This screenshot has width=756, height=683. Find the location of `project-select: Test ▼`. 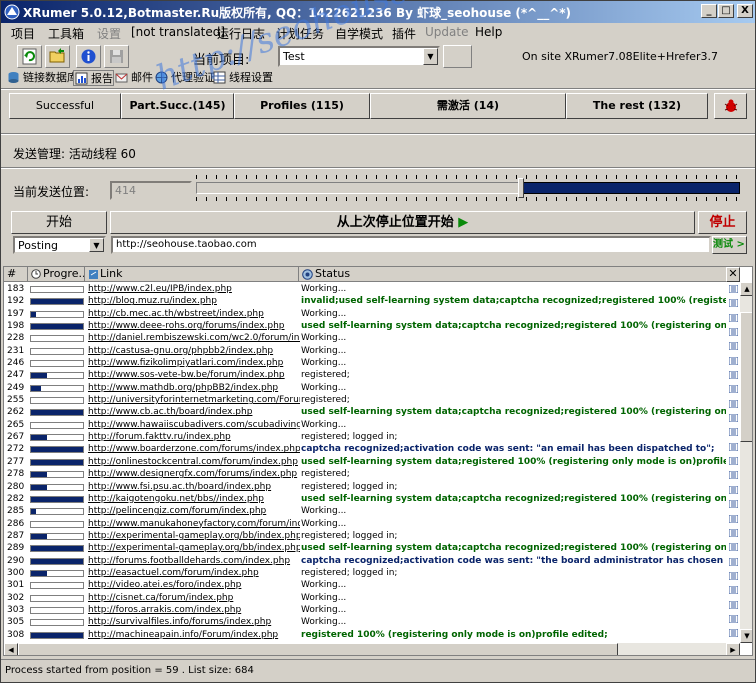

project-select: Test ▼ is located at coordinates (359, 56).